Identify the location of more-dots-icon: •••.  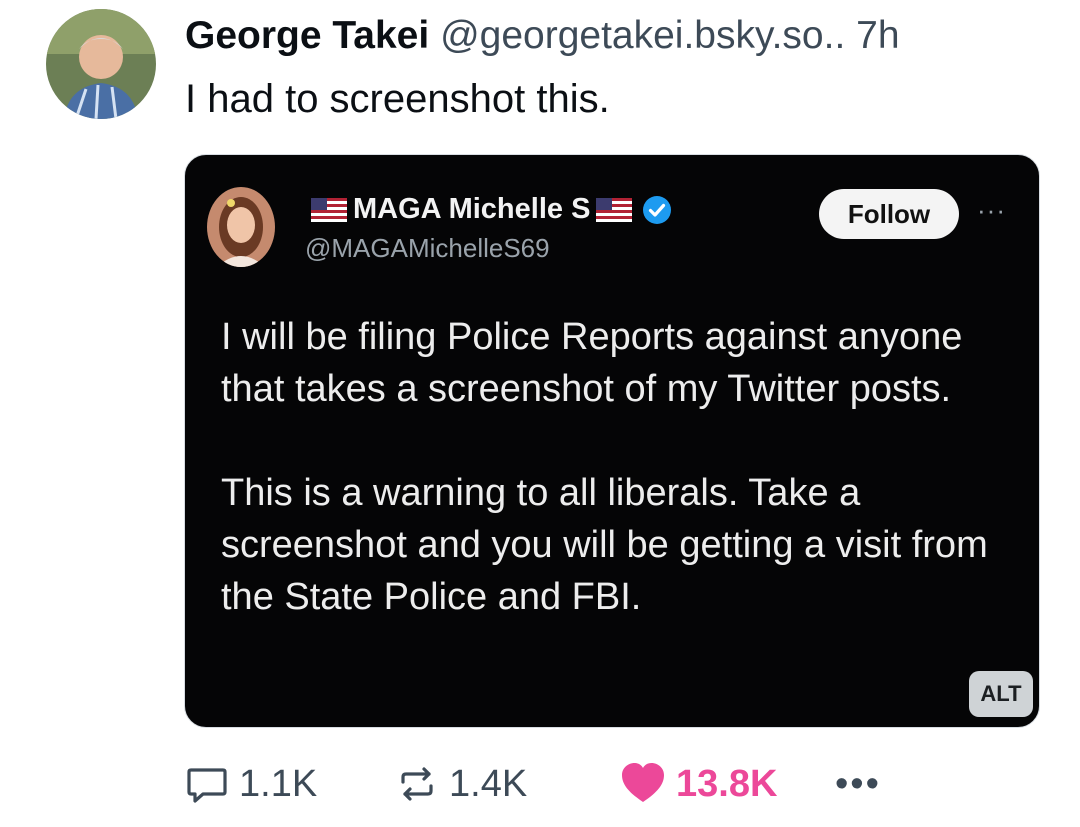
(858, 783).